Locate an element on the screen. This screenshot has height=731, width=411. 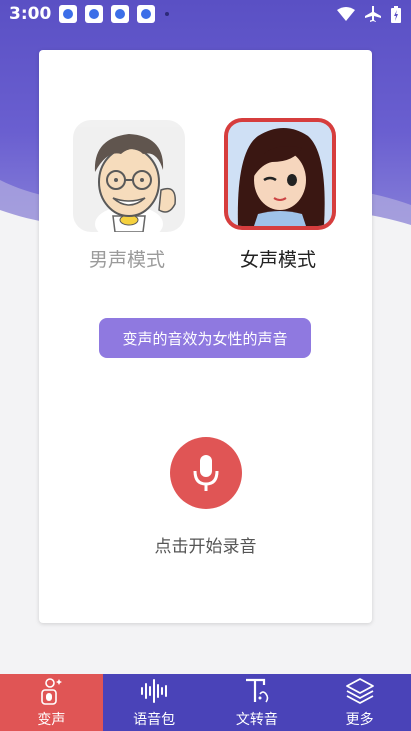
nav-item-text-to-speech: 文转音 is located at coordinates (257, 702).